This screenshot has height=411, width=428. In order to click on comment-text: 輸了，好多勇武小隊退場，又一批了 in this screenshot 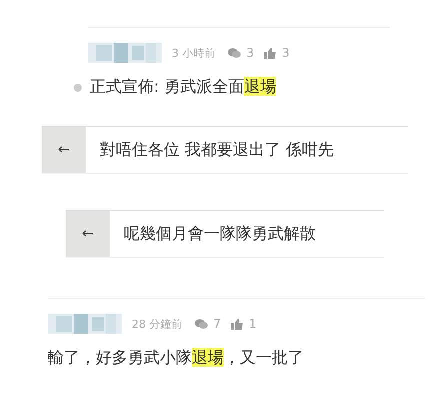, I will do `click(176, 358)`.